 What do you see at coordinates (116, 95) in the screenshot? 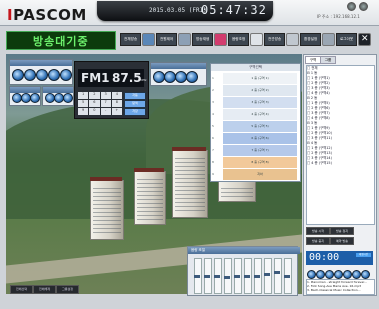
I see `keypad-key: 4` at bounding box center [116, 95].